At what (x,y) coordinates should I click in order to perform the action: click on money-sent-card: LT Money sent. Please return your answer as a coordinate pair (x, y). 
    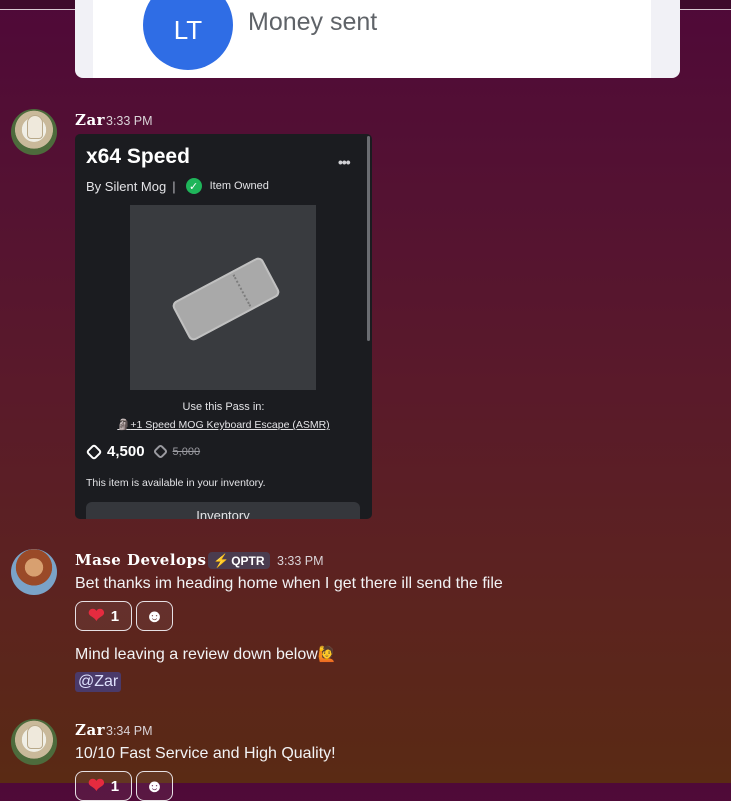
    Looking at the image, I should click on (377, 39).